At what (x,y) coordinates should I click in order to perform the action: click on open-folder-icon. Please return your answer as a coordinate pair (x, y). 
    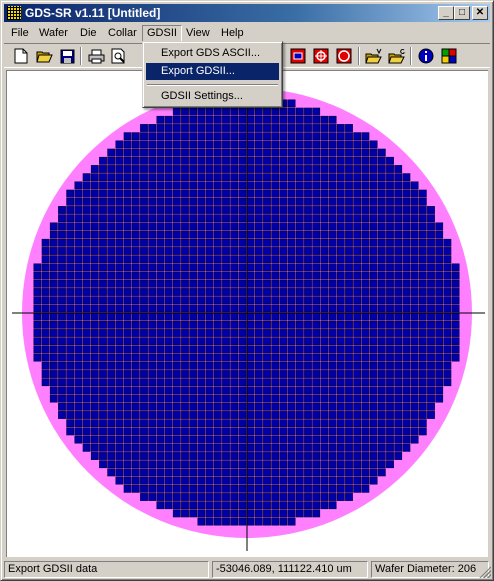
    Looking at the image, I should click on (44, 56).